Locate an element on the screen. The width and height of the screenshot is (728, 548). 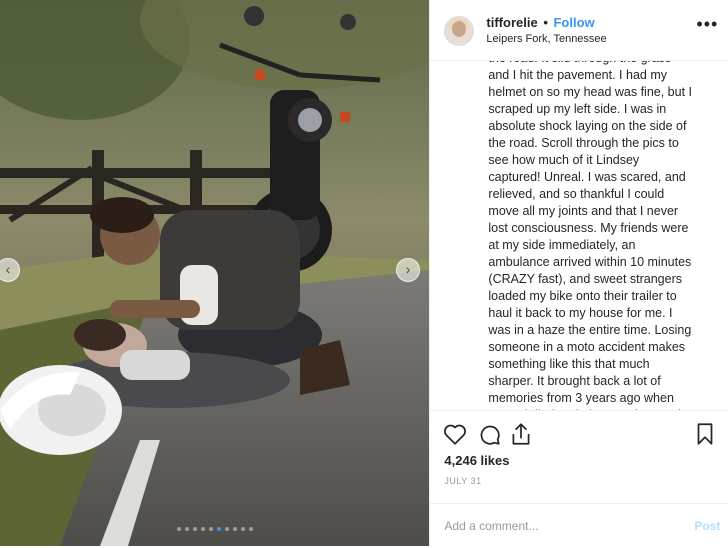
avatar-face-shape is located at coordinates (459, 29).